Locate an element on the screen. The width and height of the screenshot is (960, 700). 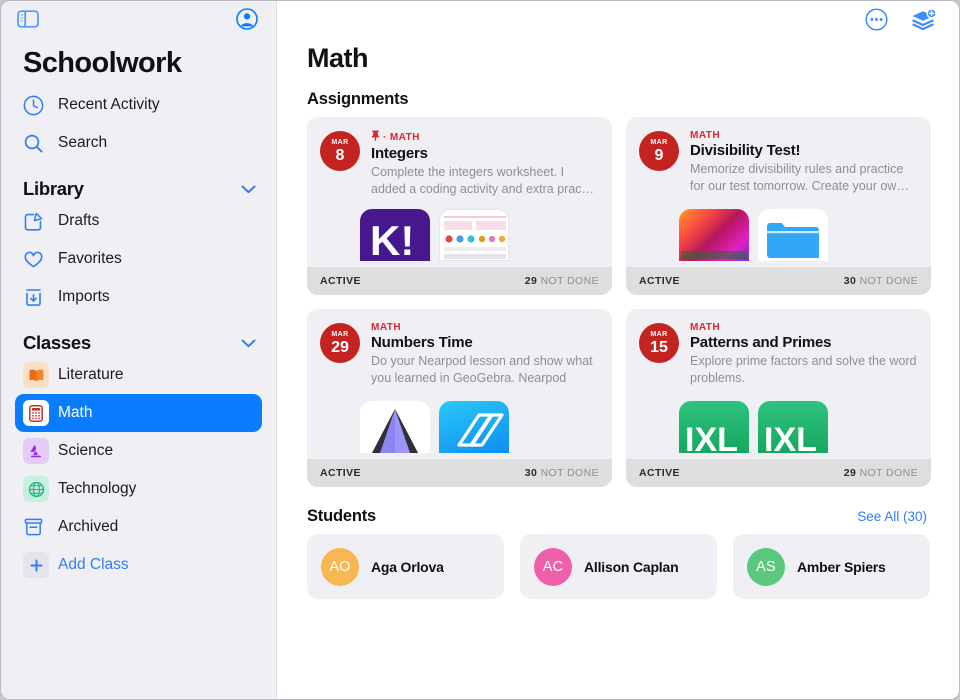
svg-text: K! is located at coordinates (392, 239).